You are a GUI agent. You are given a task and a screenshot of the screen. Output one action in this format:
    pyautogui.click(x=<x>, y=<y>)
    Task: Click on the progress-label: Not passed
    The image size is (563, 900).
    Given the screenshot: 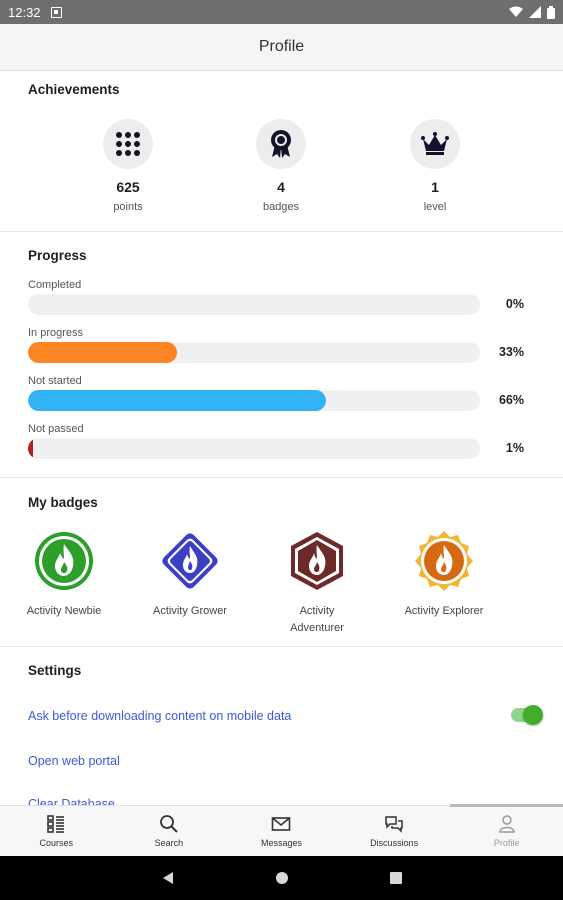 What is the action you would take?
    pyautogui.click(x=56, y=429)
    